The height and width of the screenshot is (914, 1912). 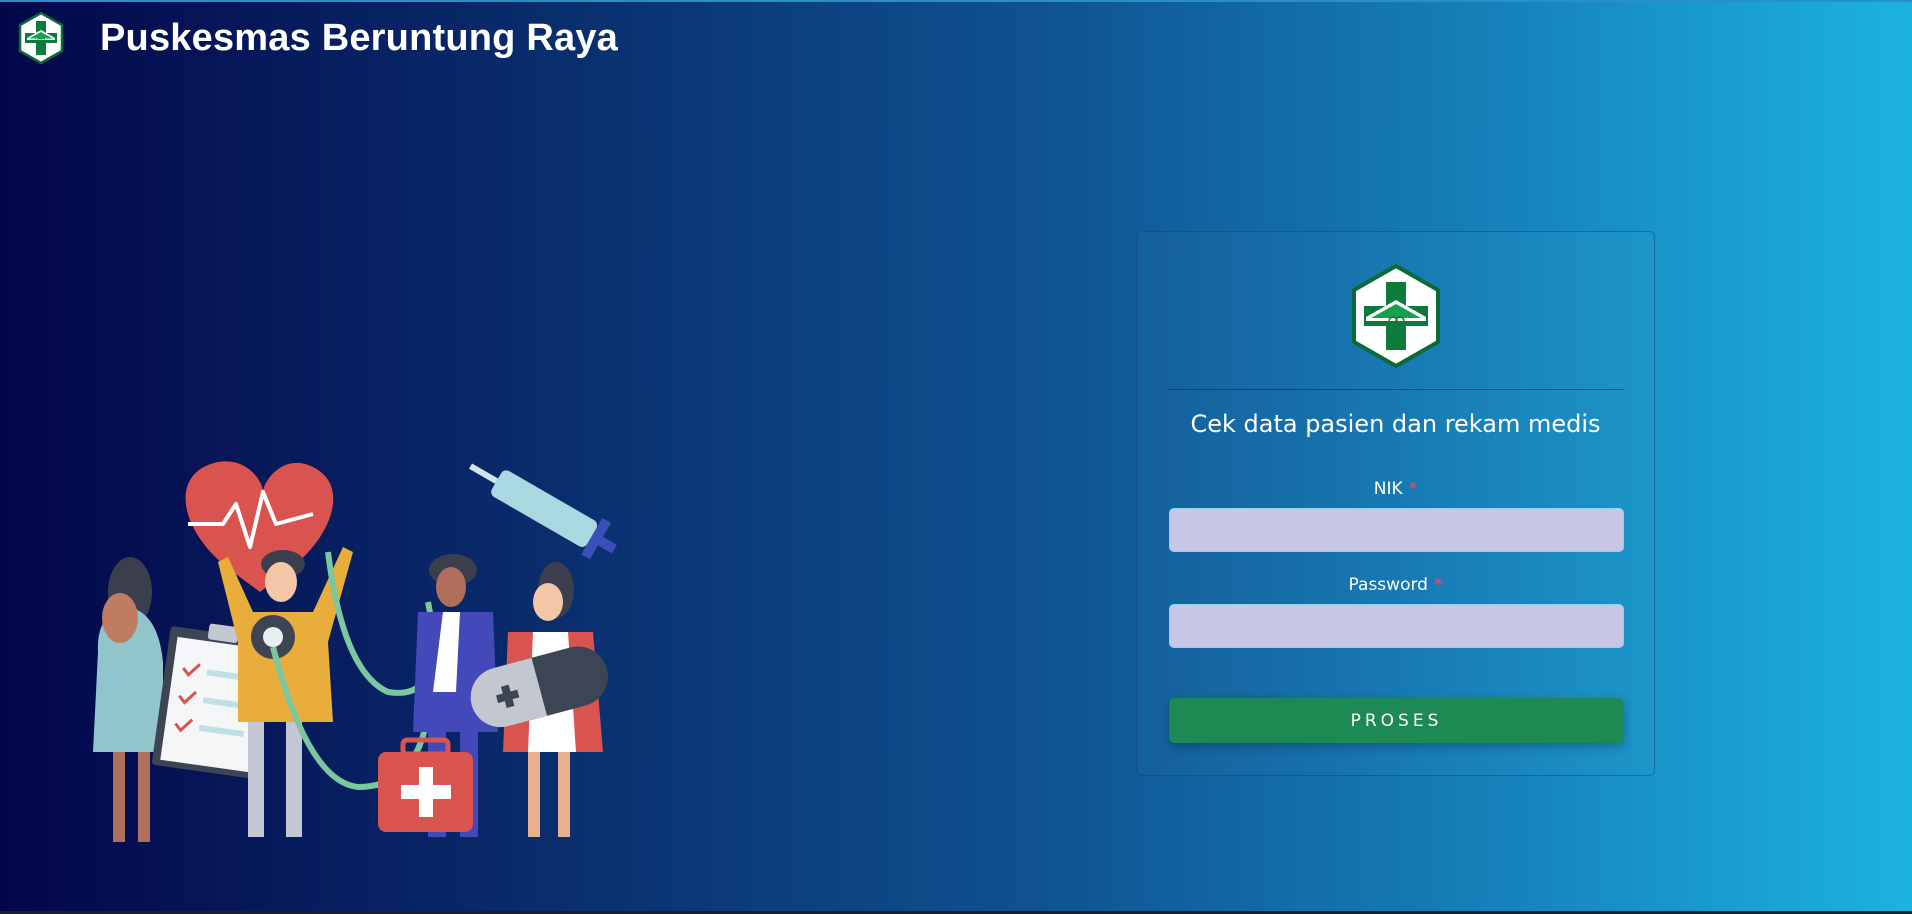 What do you see at coordinates (1396, 720) in the screenshot?
I see `proses-button: PROSES` at bounding box center [1396, 720].